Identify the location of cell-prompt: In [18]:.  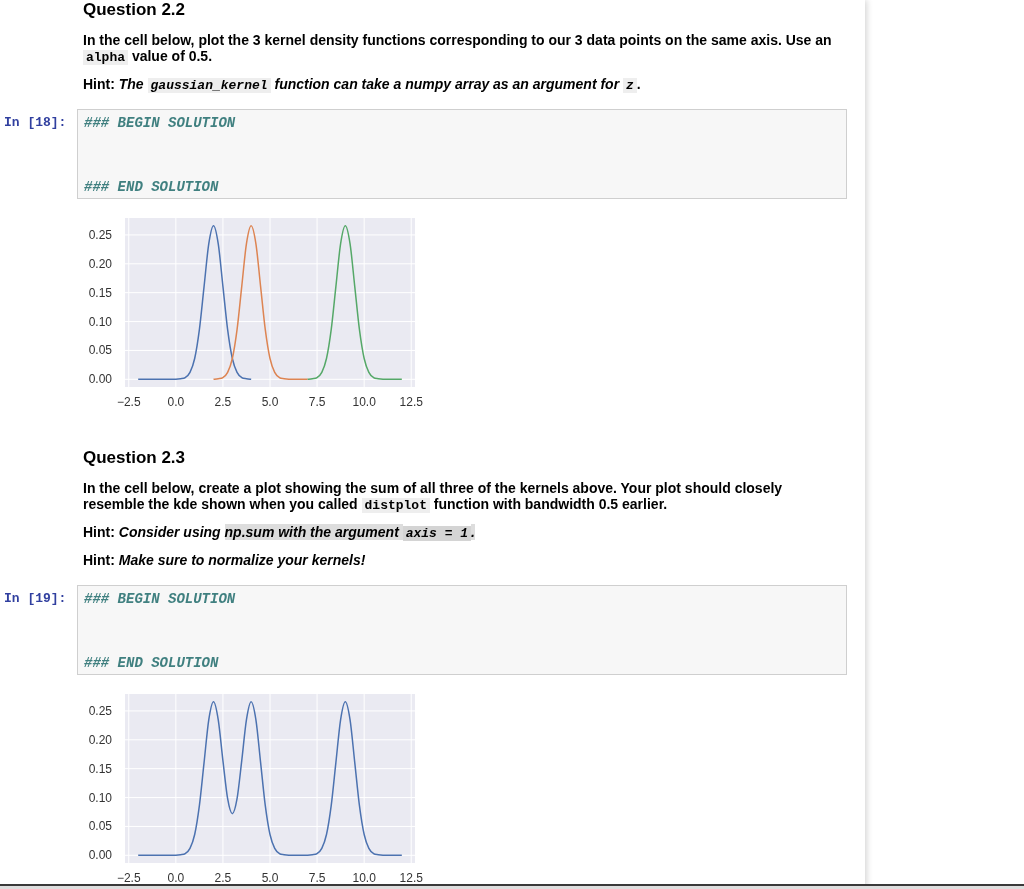
(35, 122).